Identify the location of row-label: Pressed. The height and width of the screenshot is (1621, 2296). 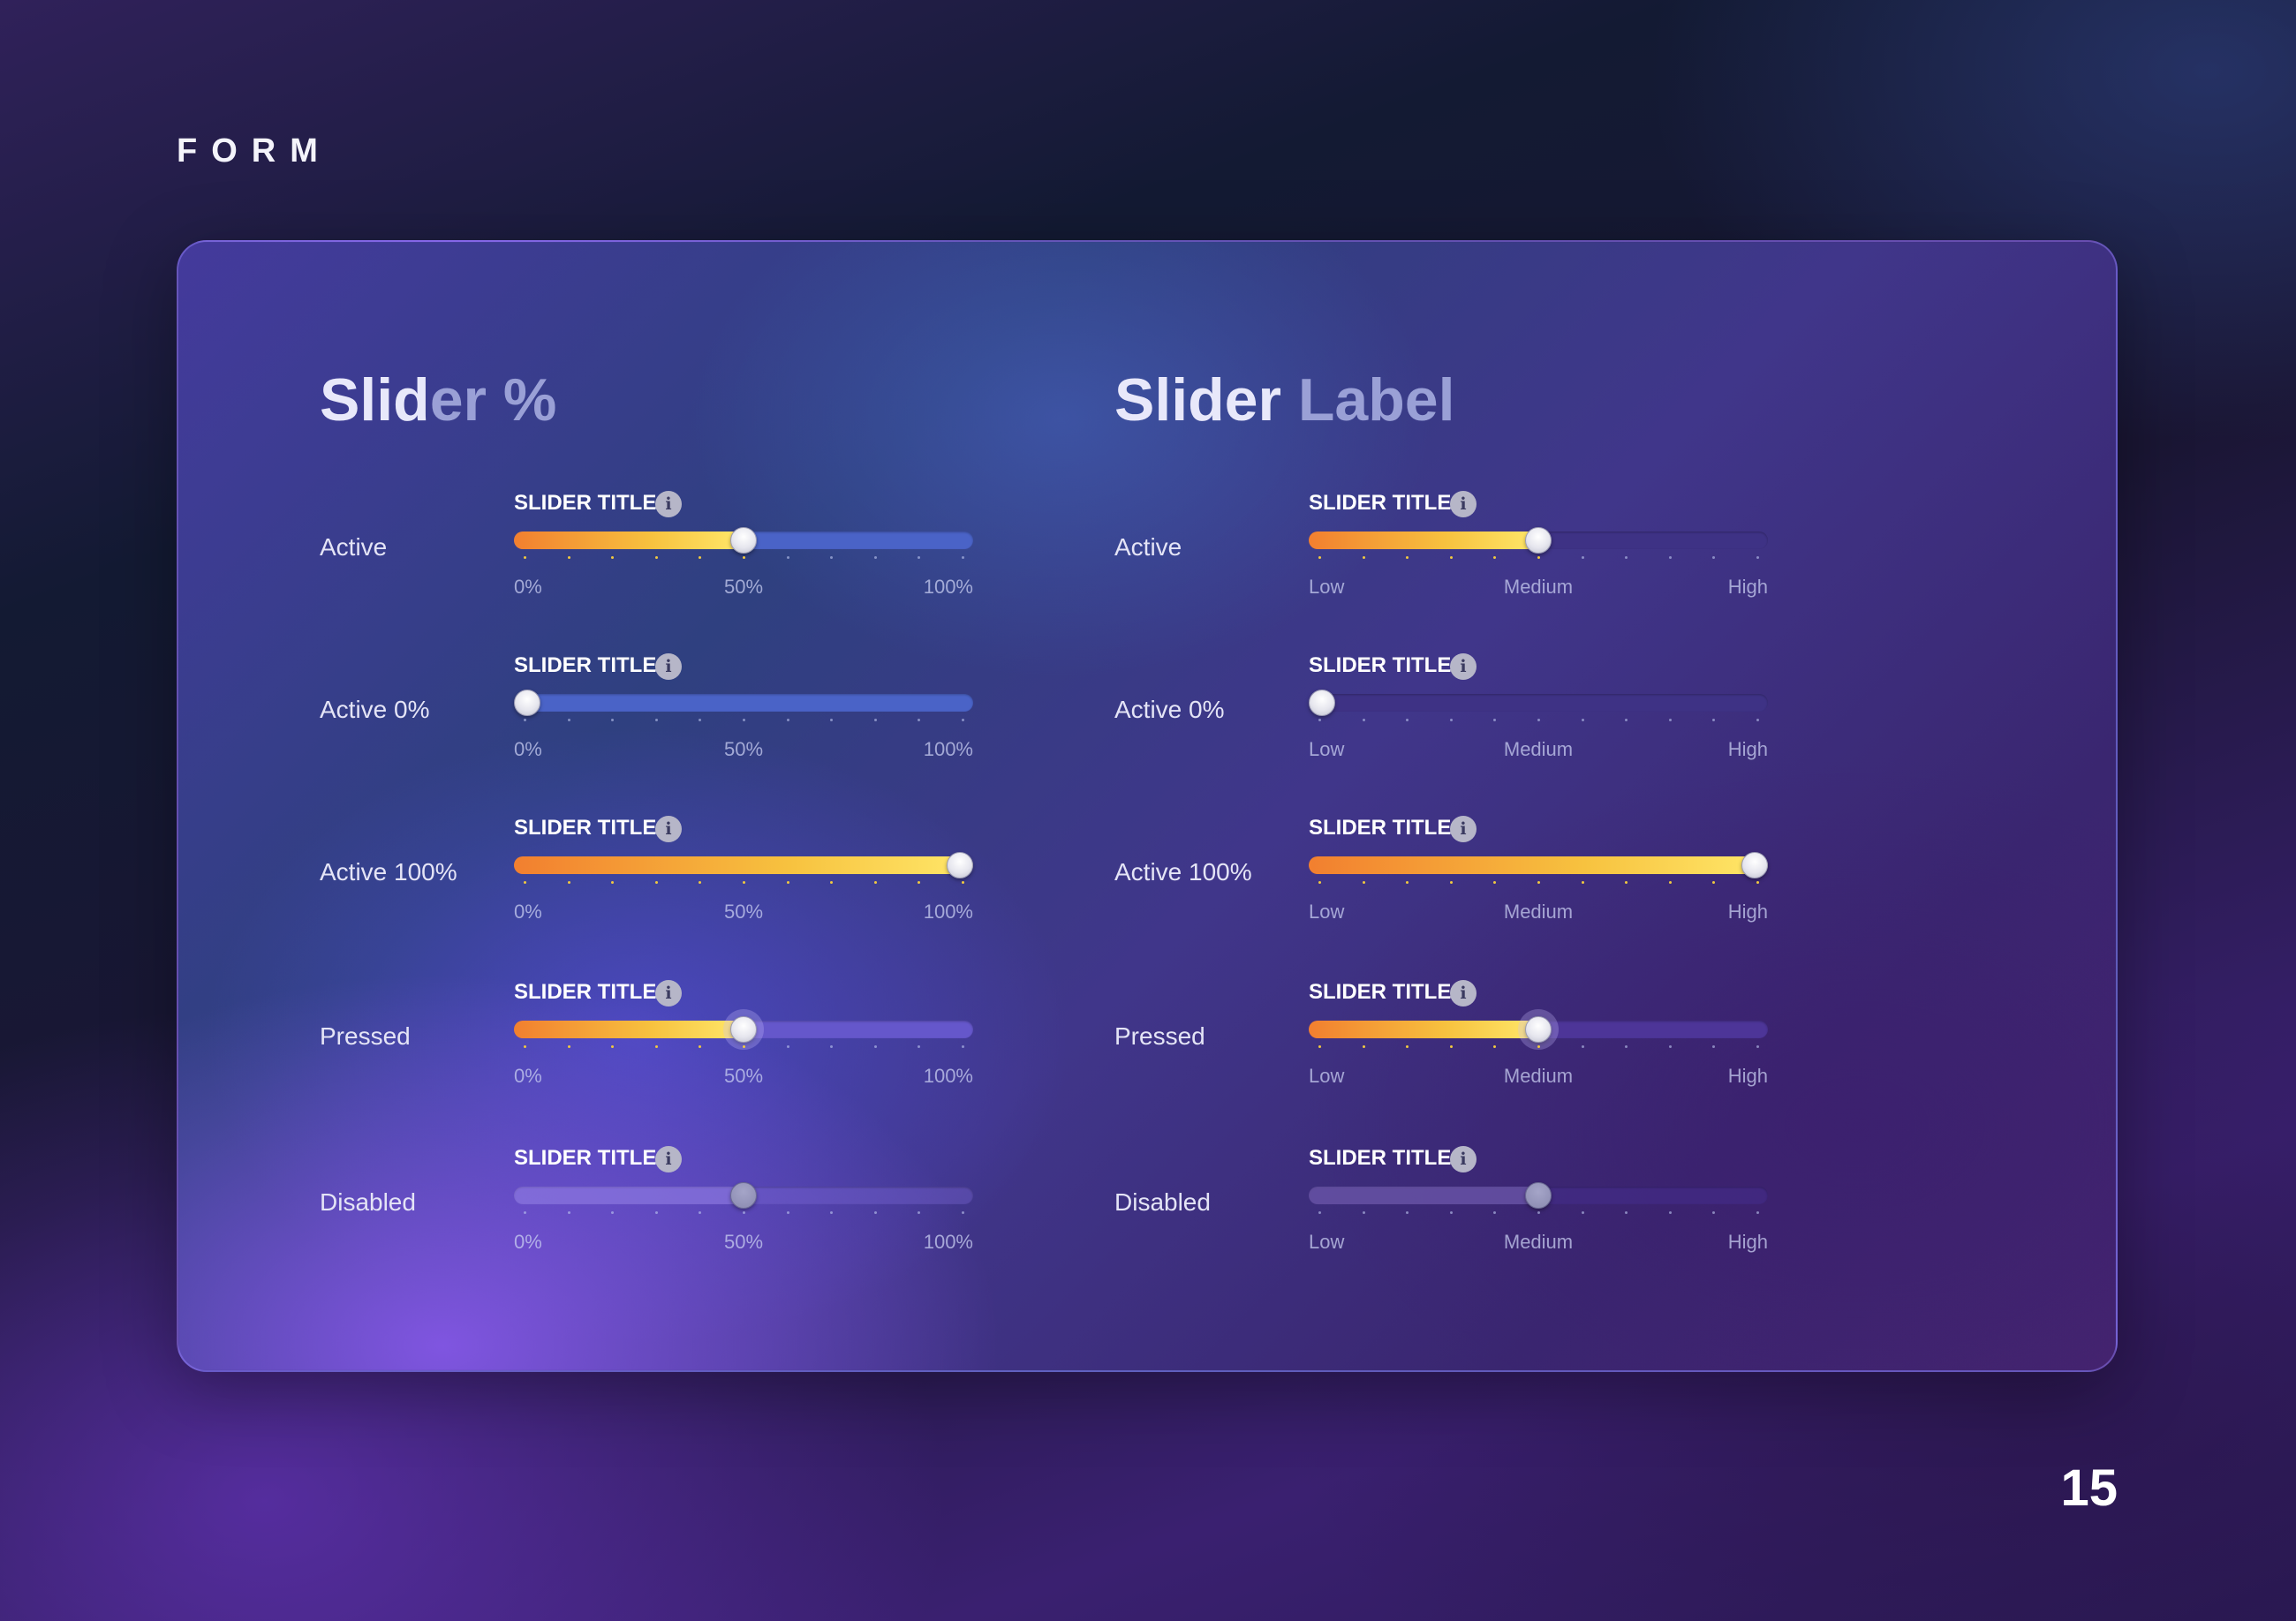
(365, 1036).